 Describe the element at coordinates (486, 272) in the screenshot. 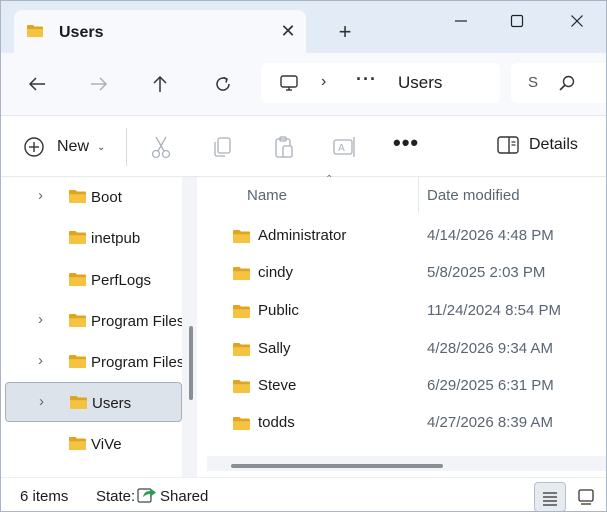

I see `file-date-modified: 5/8/2025 2:03 PM` at that location.